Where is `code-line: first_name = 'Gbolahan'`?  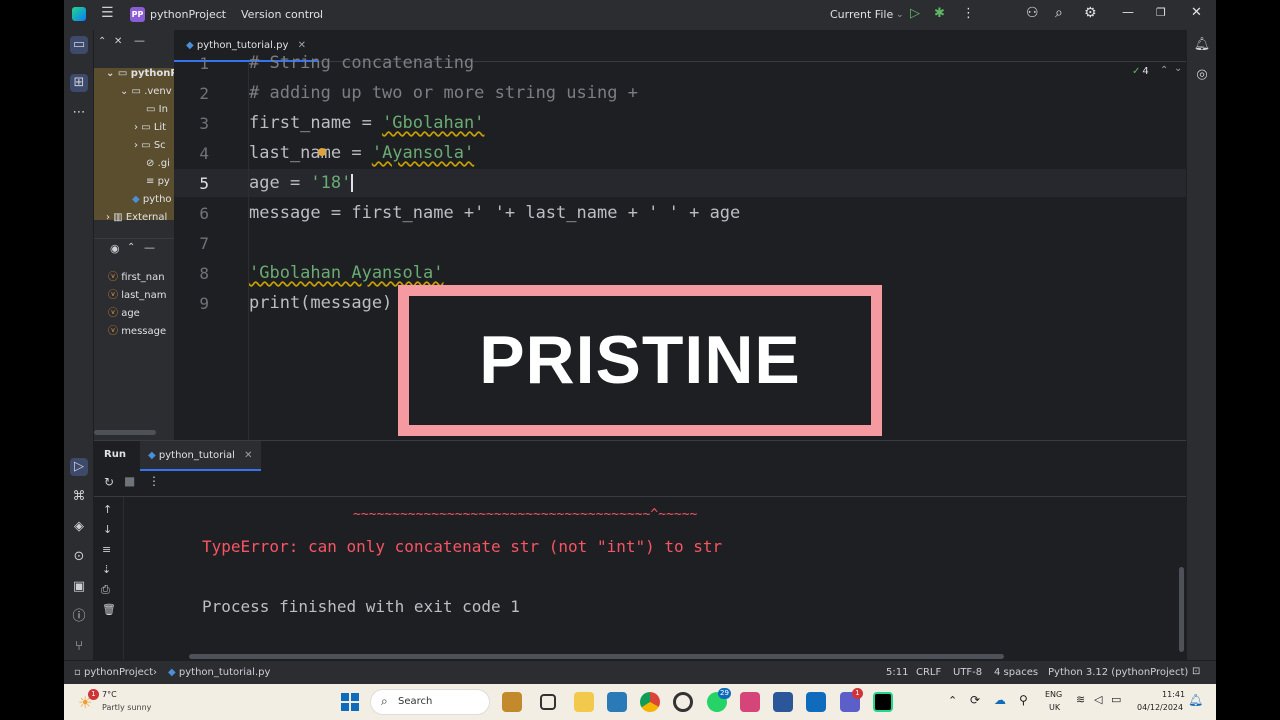
code-line: first_name = 'Gbolahan' is located at coordinates (366, 123).